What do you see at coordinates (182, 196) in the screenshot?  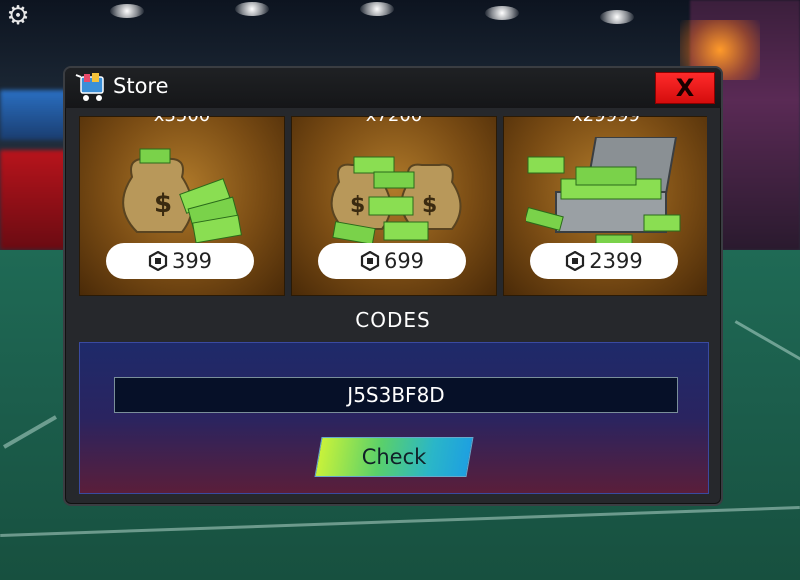 I see `money-bag-icon: $` at bounding box center [182, 196].